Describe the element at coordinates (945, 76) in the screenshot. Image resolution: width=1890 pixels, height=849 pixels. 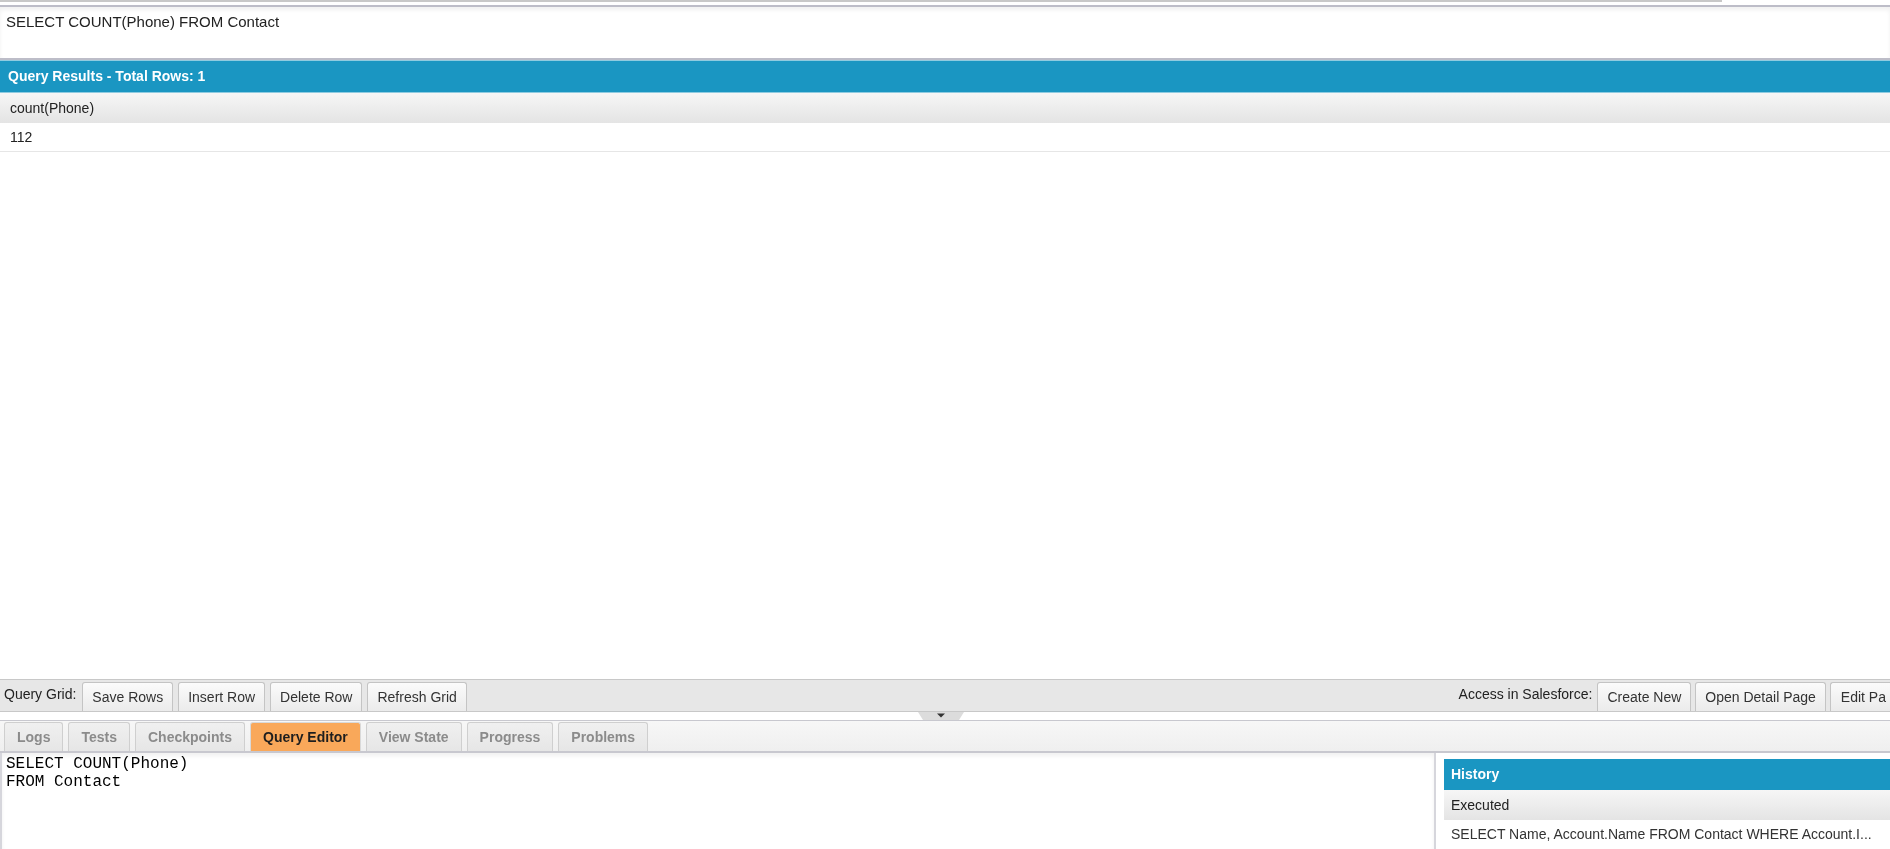
I see `results-title-bar: Query Results - Total Rows: 1` at that location.